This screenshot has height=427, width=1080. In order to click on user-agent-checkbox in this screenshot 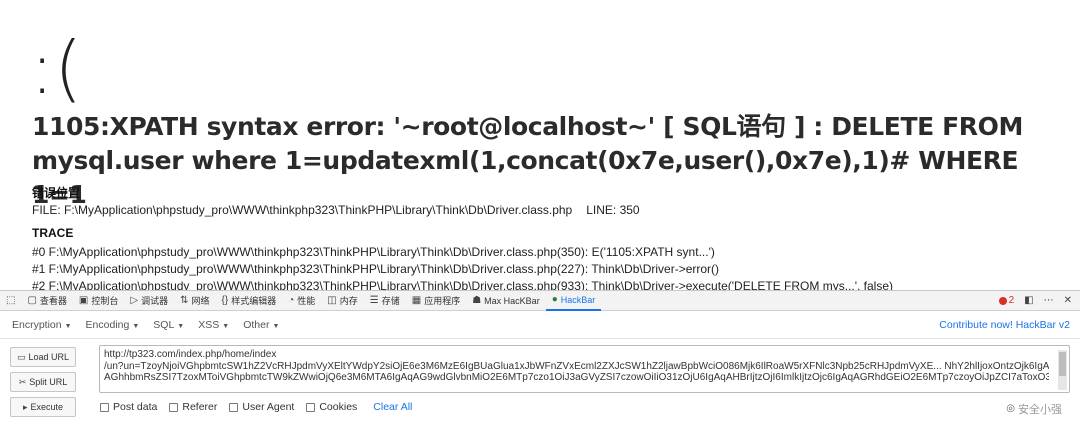, I will do `click(234, 407)`.